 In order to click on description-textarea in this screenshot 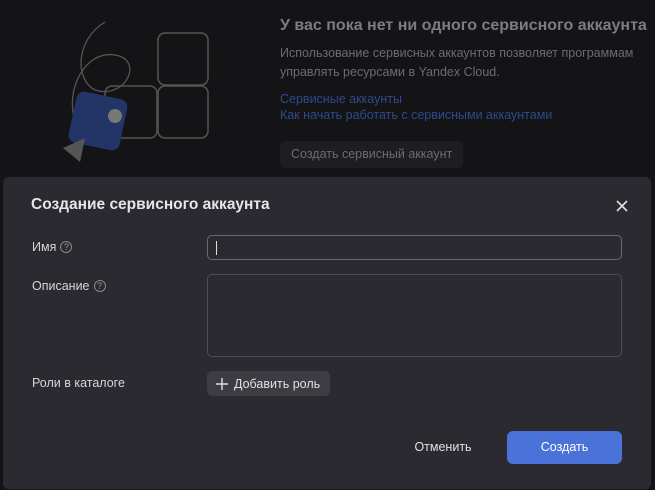, I will do `click(414, 315)`.